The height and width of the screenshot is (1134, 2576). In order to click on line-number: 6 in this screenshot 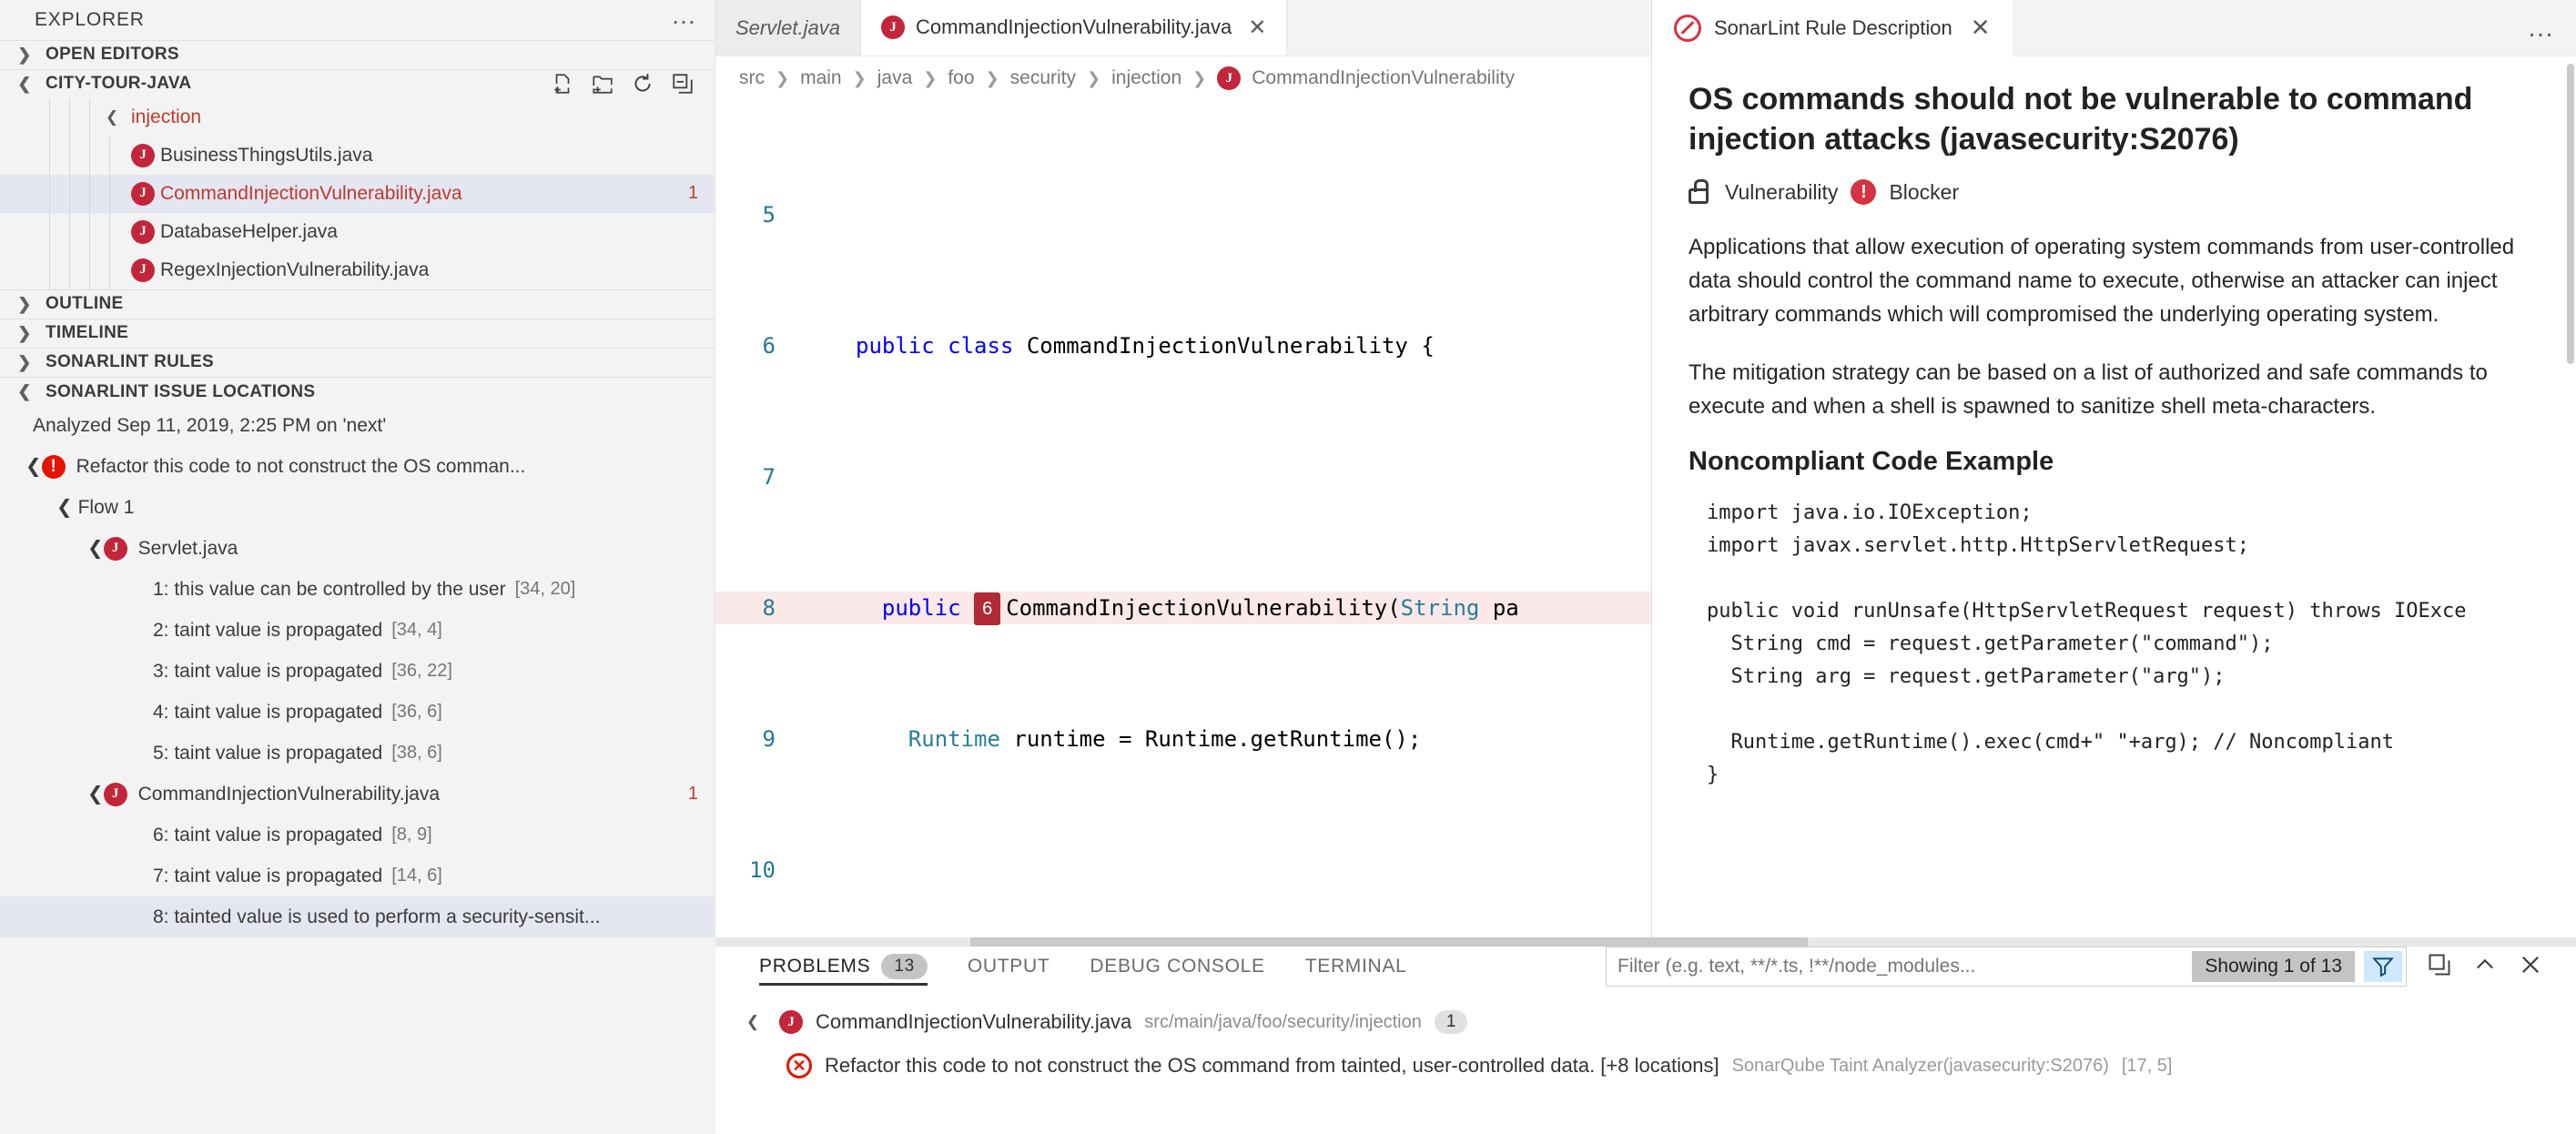, I will do `click(769, 346)`.